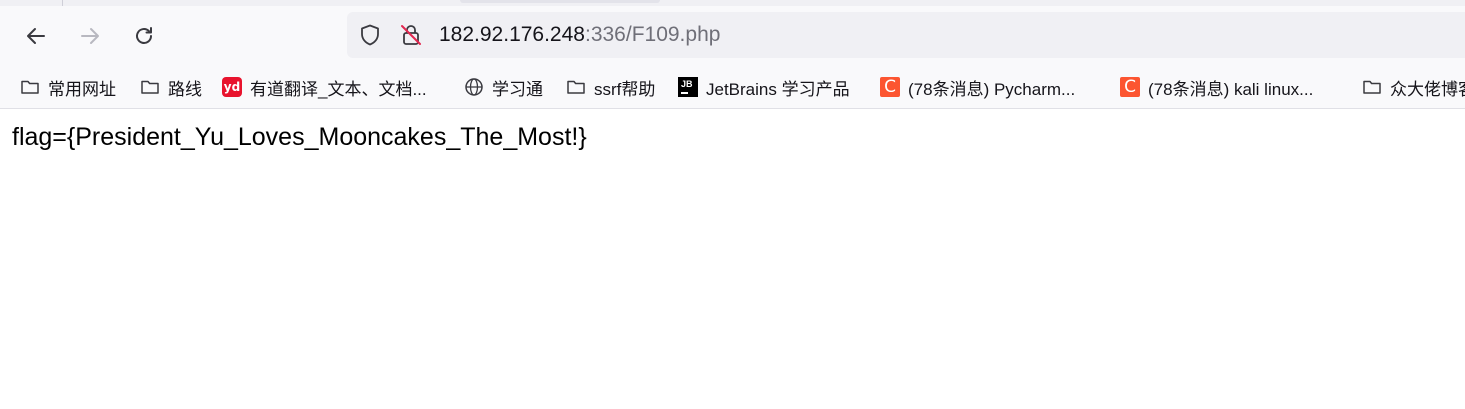 This screenshot has height=409, width=1465. I want to click on bookmark-dalao-blog: 众大佬博客, so click(1413, 87).